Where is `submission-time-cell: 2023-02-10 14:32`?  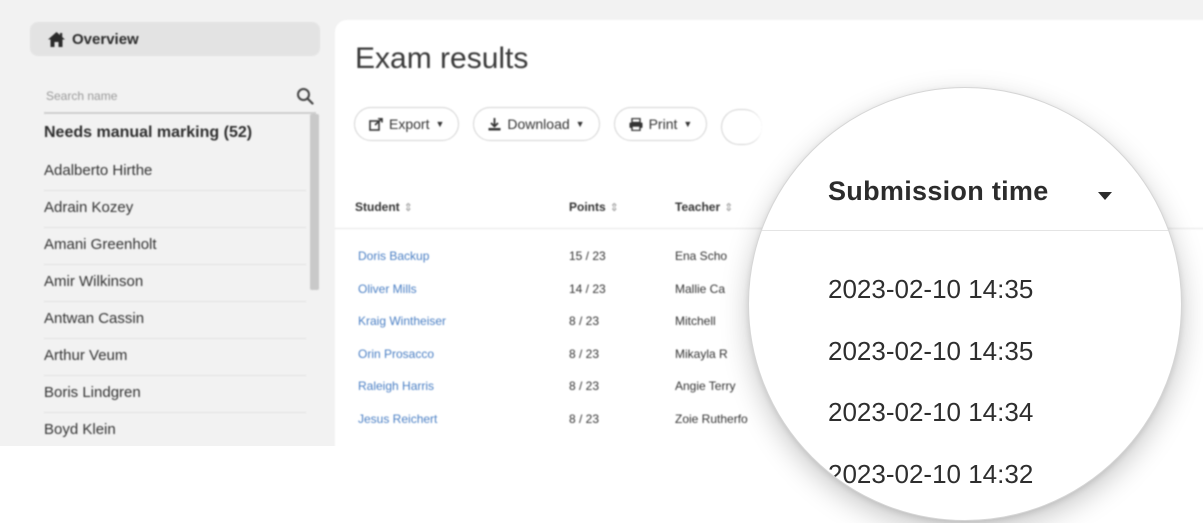 submission-time-cell: 2023-02-10 14:32 is located at coordinates (931, 474).